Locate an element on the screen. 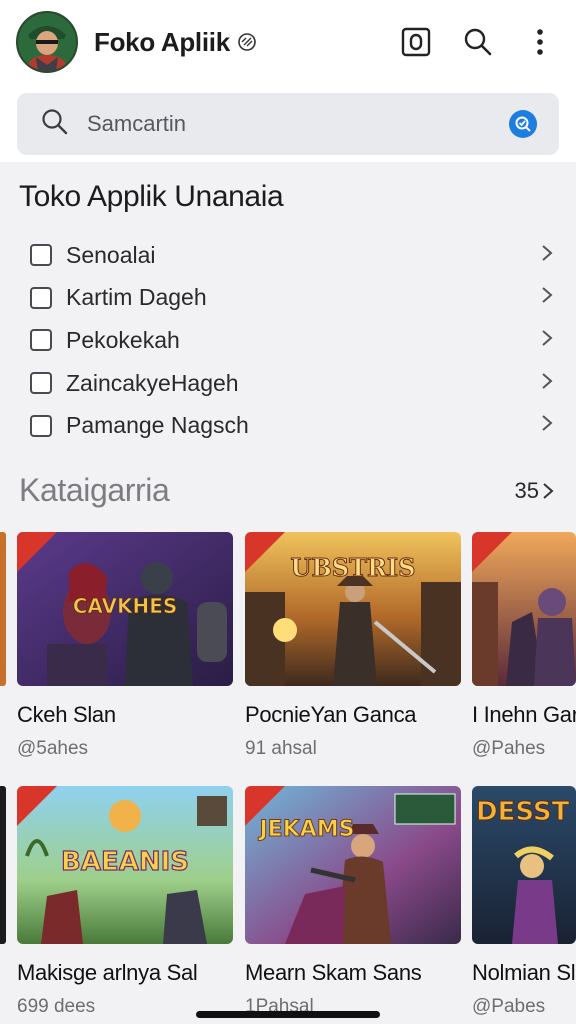 This screenshot has width=576, height=1024. game-thumbnail: CAVKHES is located at coordinates (125, 609).